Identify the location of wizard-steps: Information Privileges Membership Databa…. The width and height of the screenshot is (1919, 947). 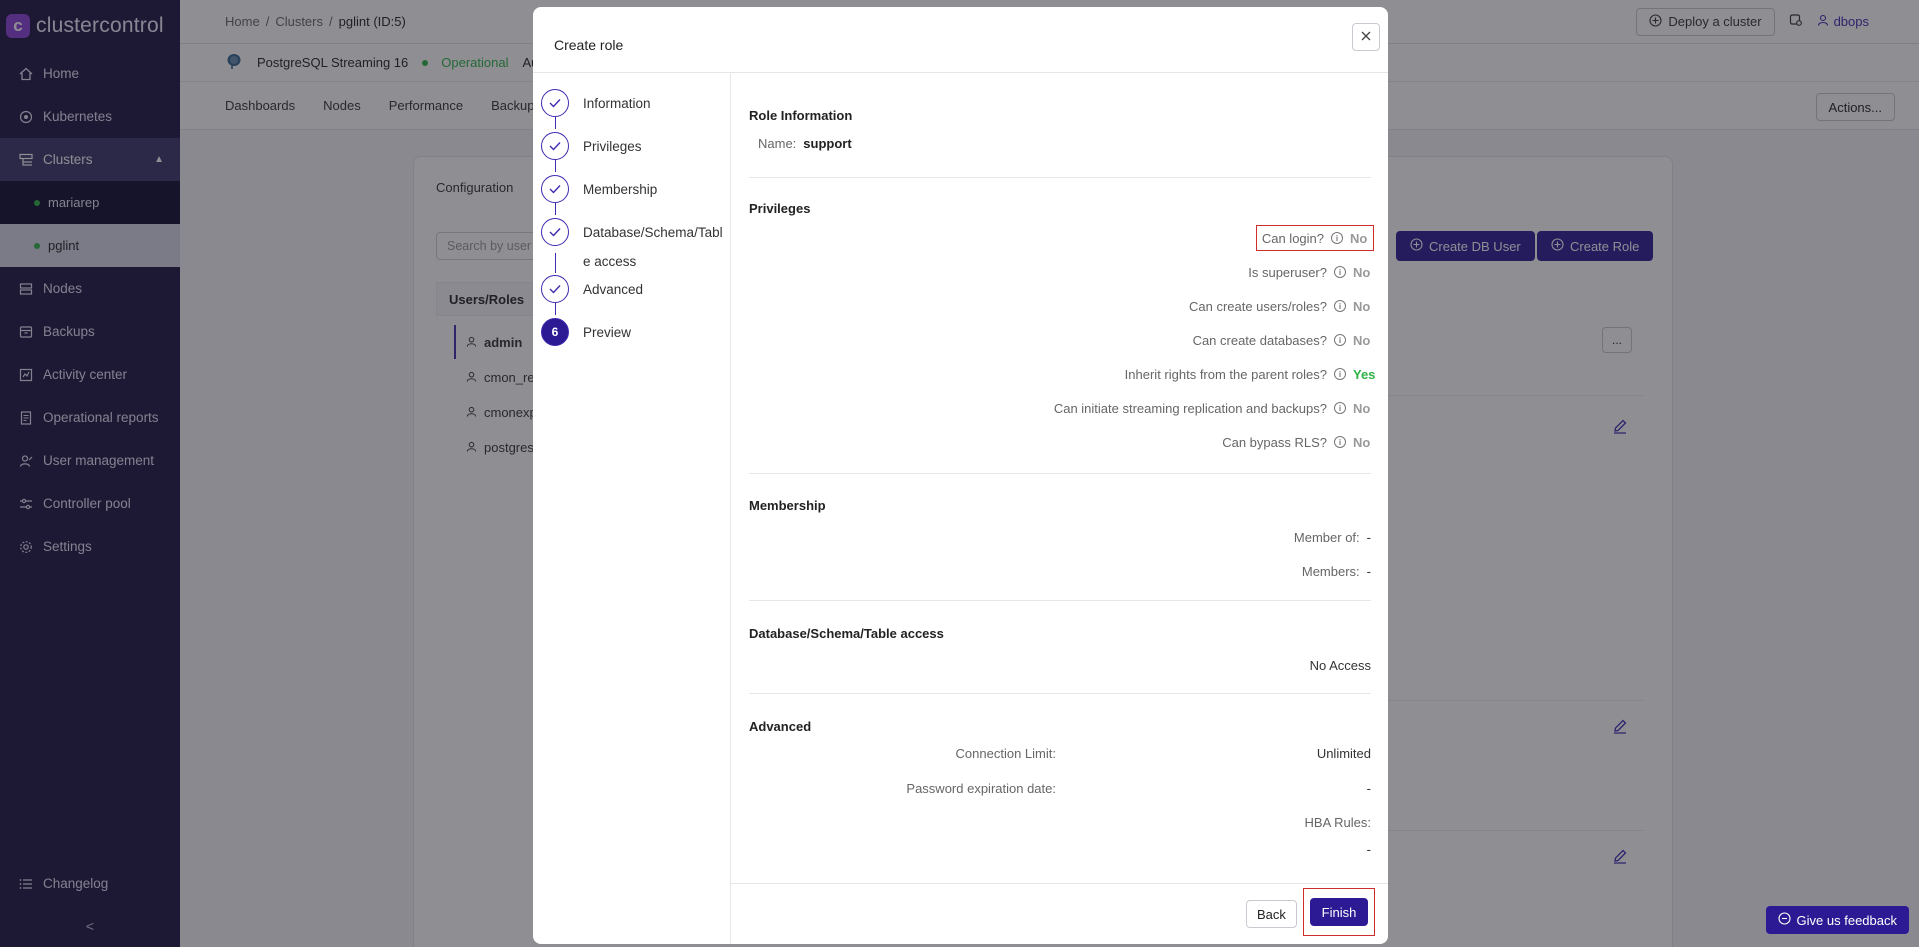
(632, 508).